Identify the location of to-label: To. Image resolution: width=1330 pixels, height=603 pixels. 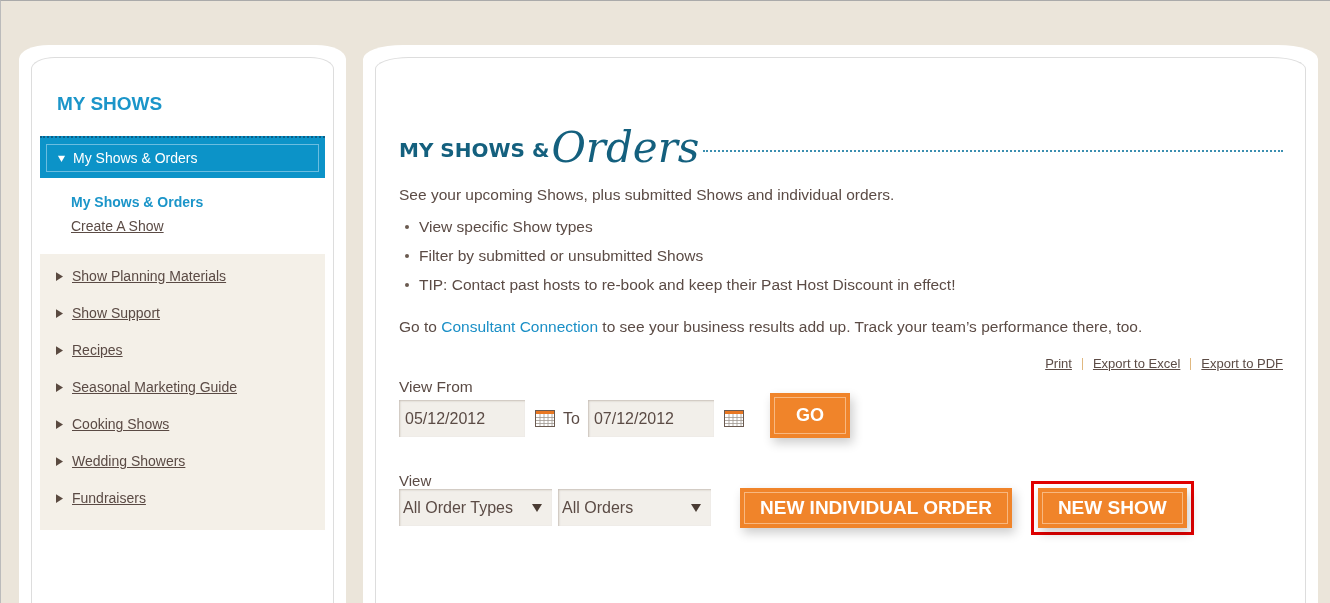
(571, 418).